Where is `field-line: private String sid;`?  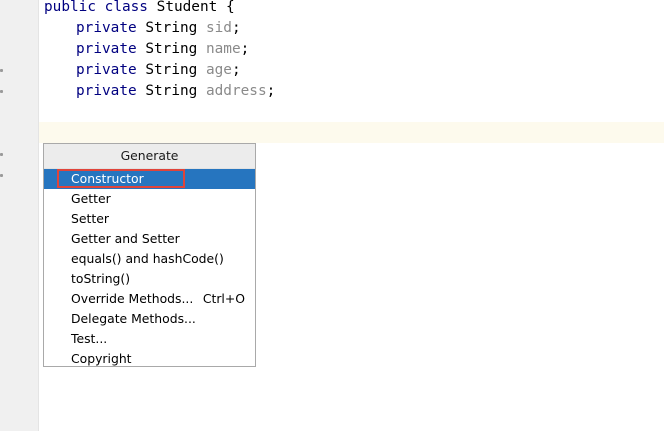 field-line: private String sid; is located at coordinates (158, 28).